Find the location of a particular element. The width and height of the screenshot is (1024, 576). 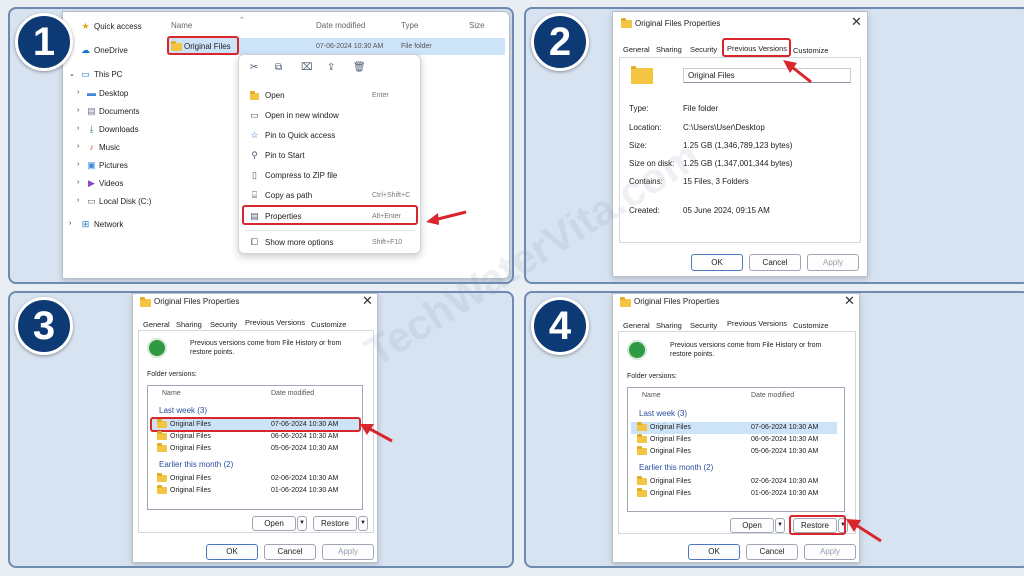

folder-name-field: Original Files is located at coordinates (767, 75).